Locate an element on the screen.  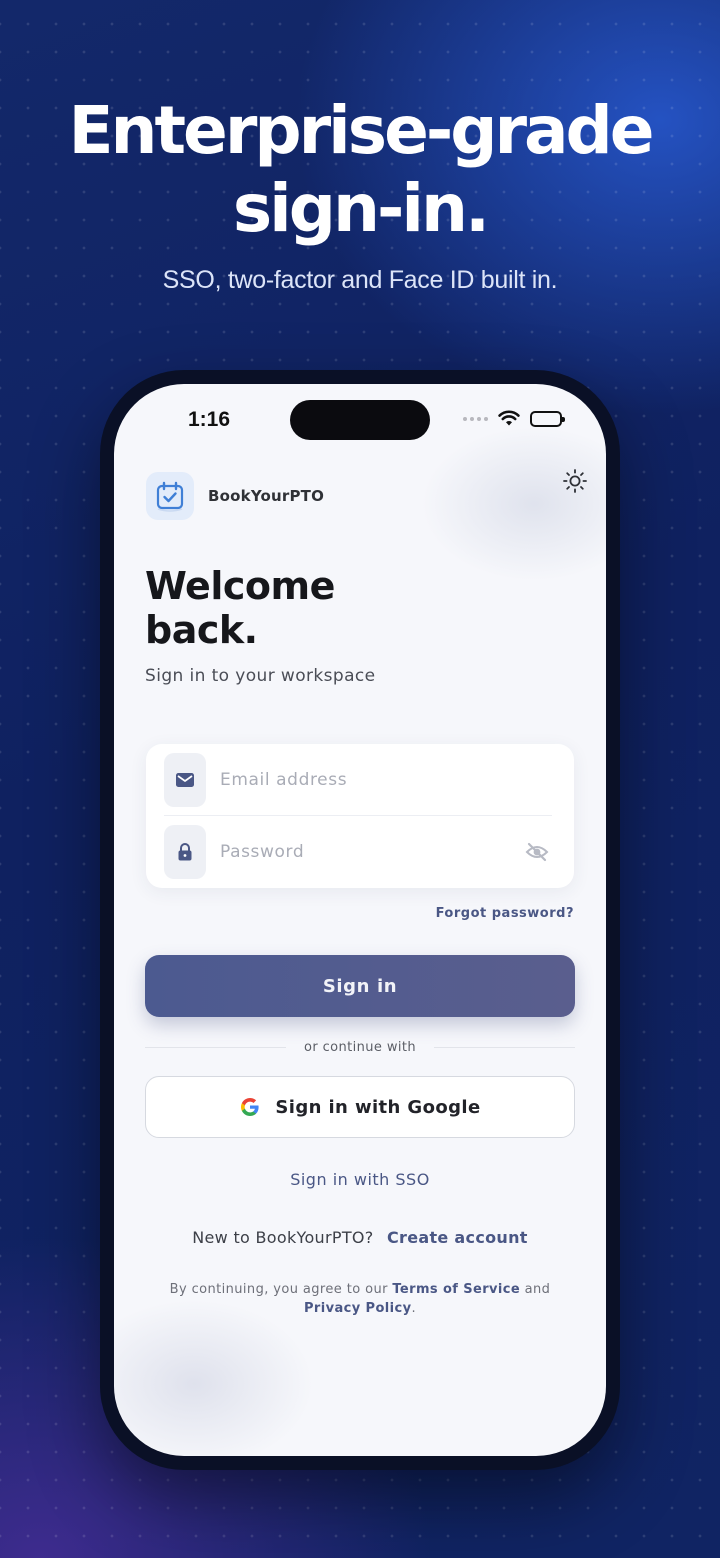
hero-title: Enterprise-grade sign-in. is located at coordinates (360, 170).